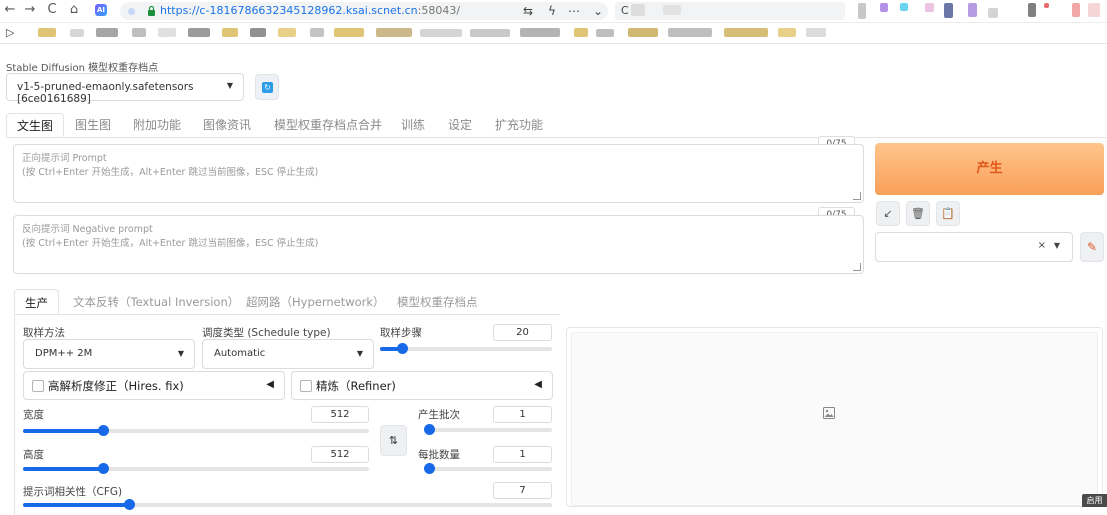 The height and width of the screenshot is (515, 1107). Describe the element at coordinates (30, 10) in the screenshot. I see `forward-icon: →` at that location.